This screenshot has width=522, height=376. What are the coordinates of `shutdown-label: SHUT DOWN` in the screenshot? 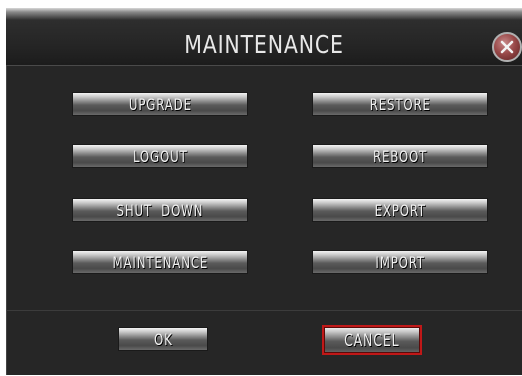 It's located at (160, 210).